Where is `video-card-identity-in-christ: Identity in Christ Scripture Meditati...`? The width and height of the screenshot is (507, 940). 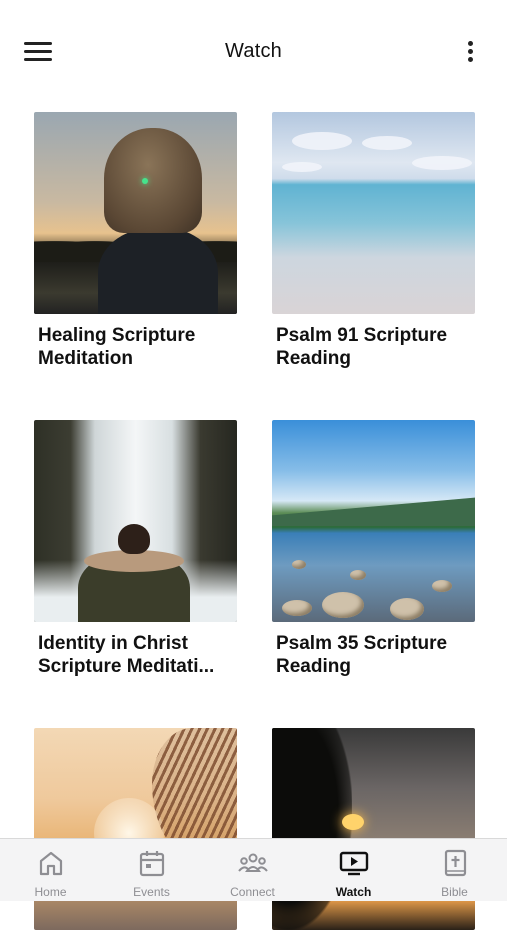 video-card-identity-in-christ: Identity in Christ Scripture Meditati... is located at coordinates (135, 549).